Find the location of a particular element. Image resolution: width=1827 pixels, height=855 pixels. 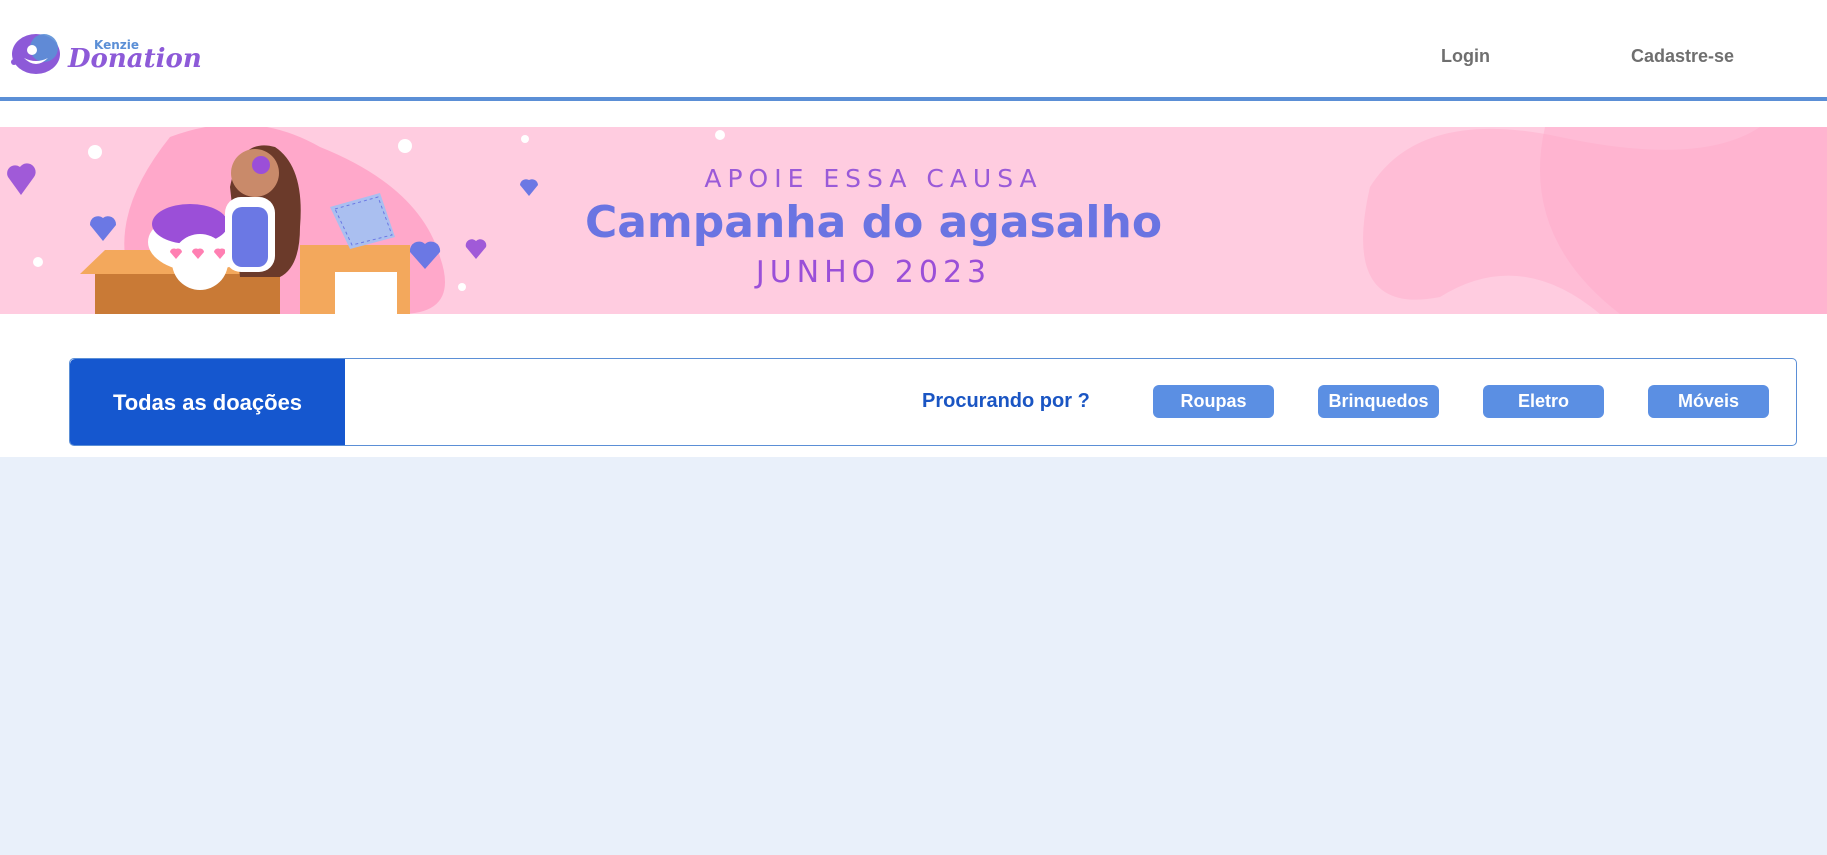

category-eletro-button: Eletro is located at coordinates (1543, 401).